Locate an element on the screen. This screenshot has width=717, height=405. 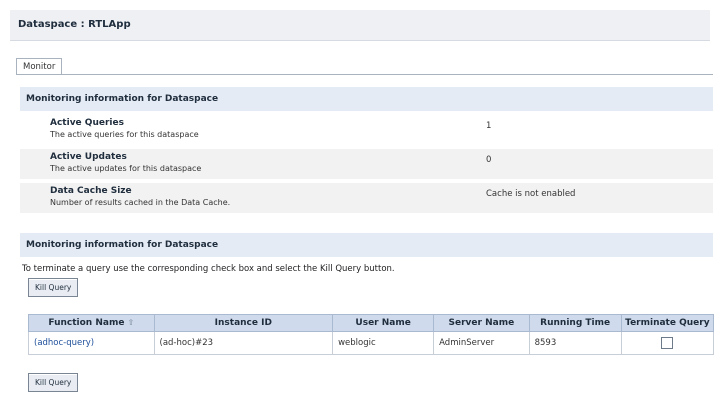
info-description: The active queries for this dataspace is located at coordinates (124, 134).